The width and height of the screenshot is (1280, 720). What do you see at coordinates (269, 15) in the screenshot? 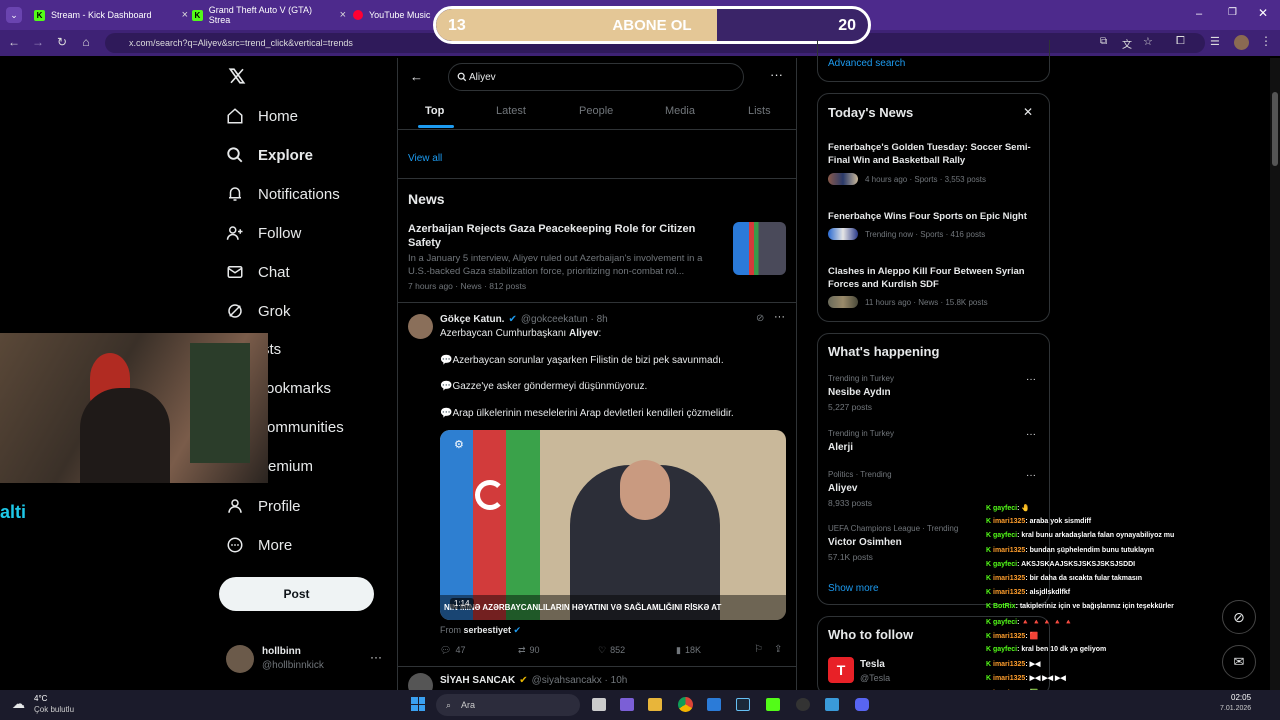
I see `tab-gta-stream: K Grand Theft Auto V (GTA) Strea ×` at bounding box center [269, 15].